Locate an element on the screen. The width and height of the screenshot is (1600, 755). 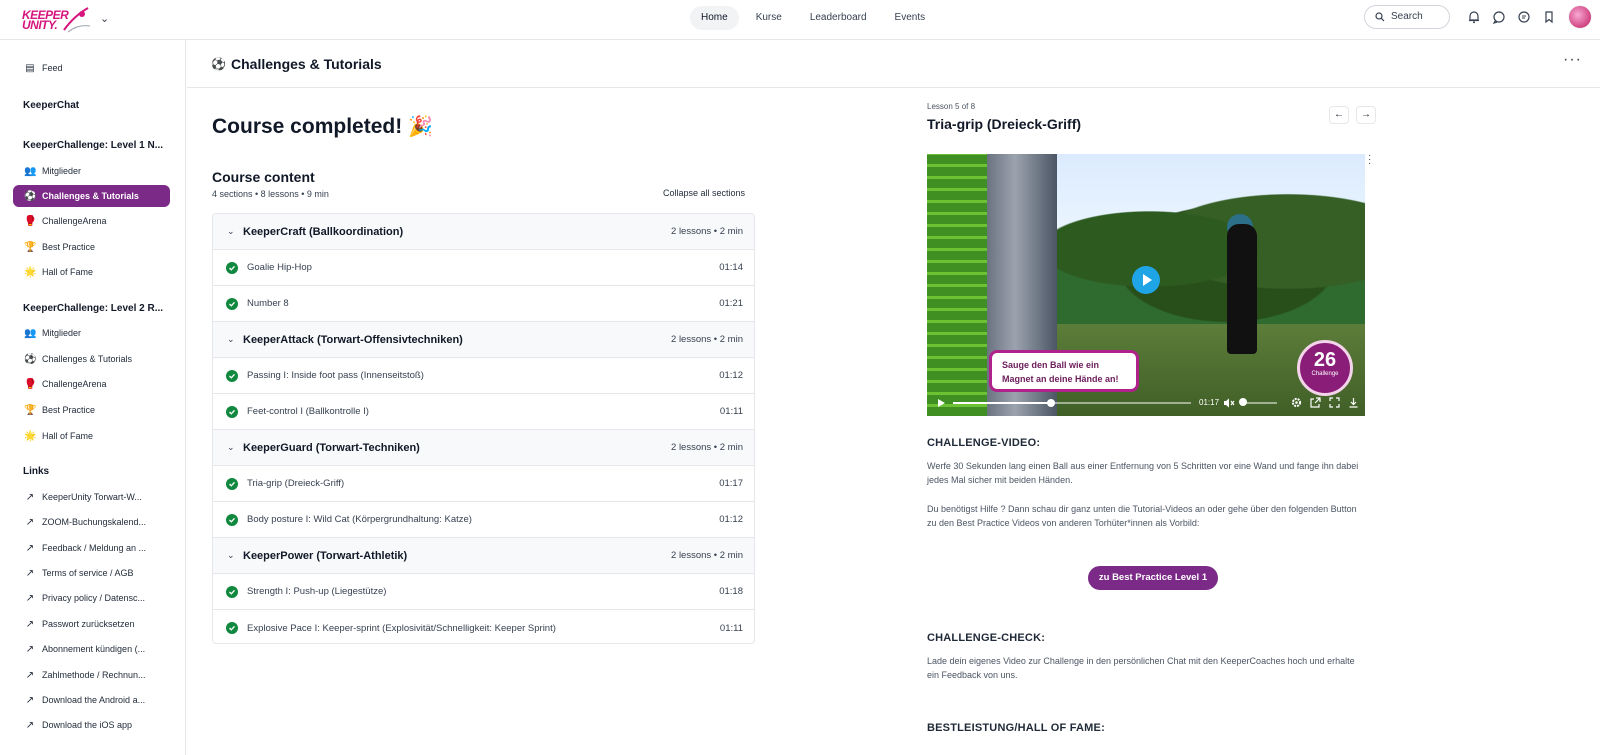
nav-events: Events is located at coordinates (910, 18).